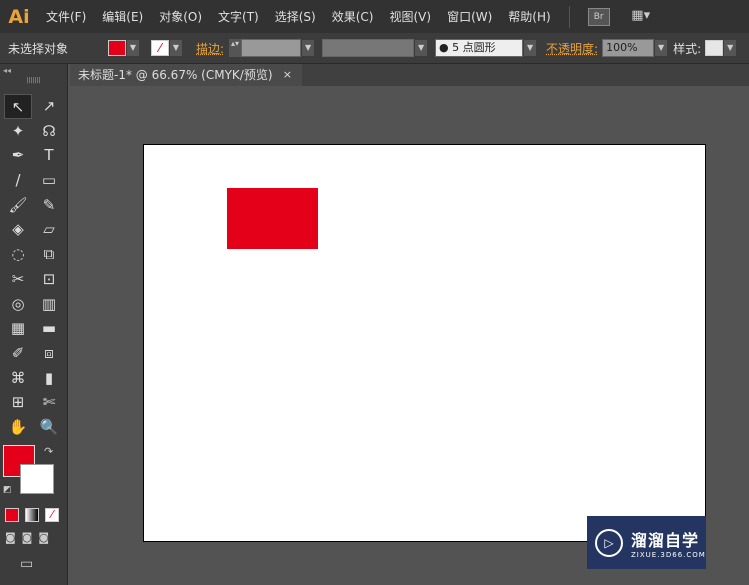  Describe the element at coordinates (176, 48) in the screenshot. I see `stroke-dropdown: ▼` at that location.